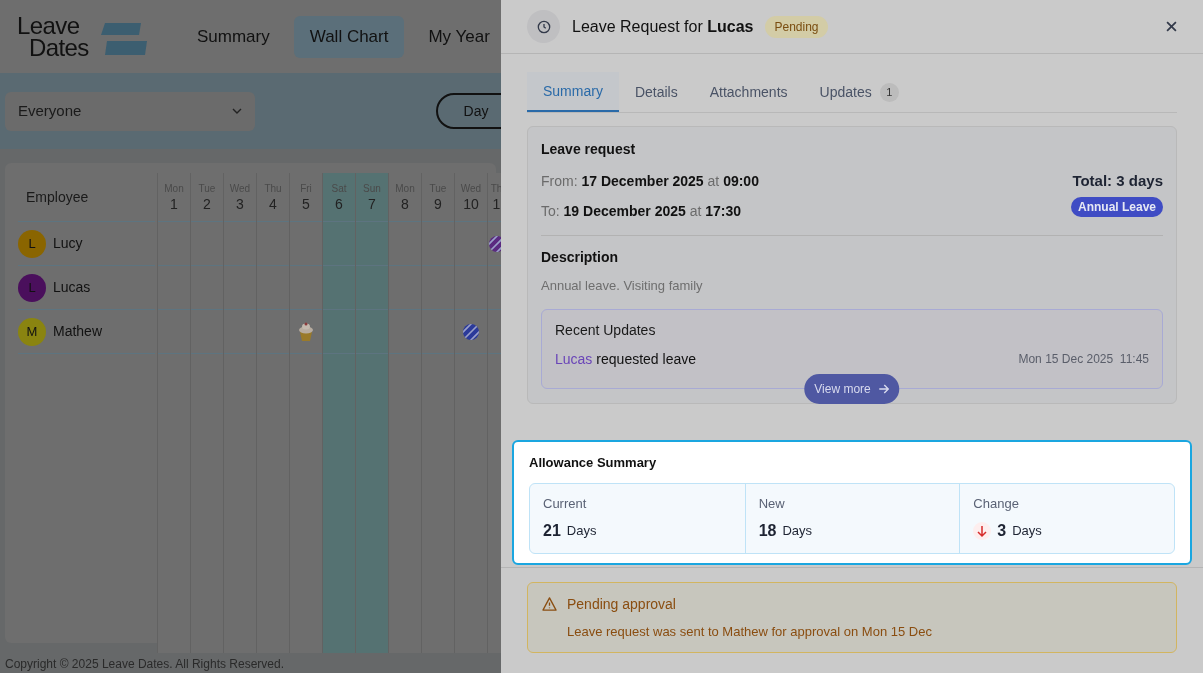 This screenshot has height=673, width=1203. What do you see at coordinates (650, 181) in the screenshot?
I see `from-date: From: 17 December 2025 at 09:00` at bounding box center [650, 181].